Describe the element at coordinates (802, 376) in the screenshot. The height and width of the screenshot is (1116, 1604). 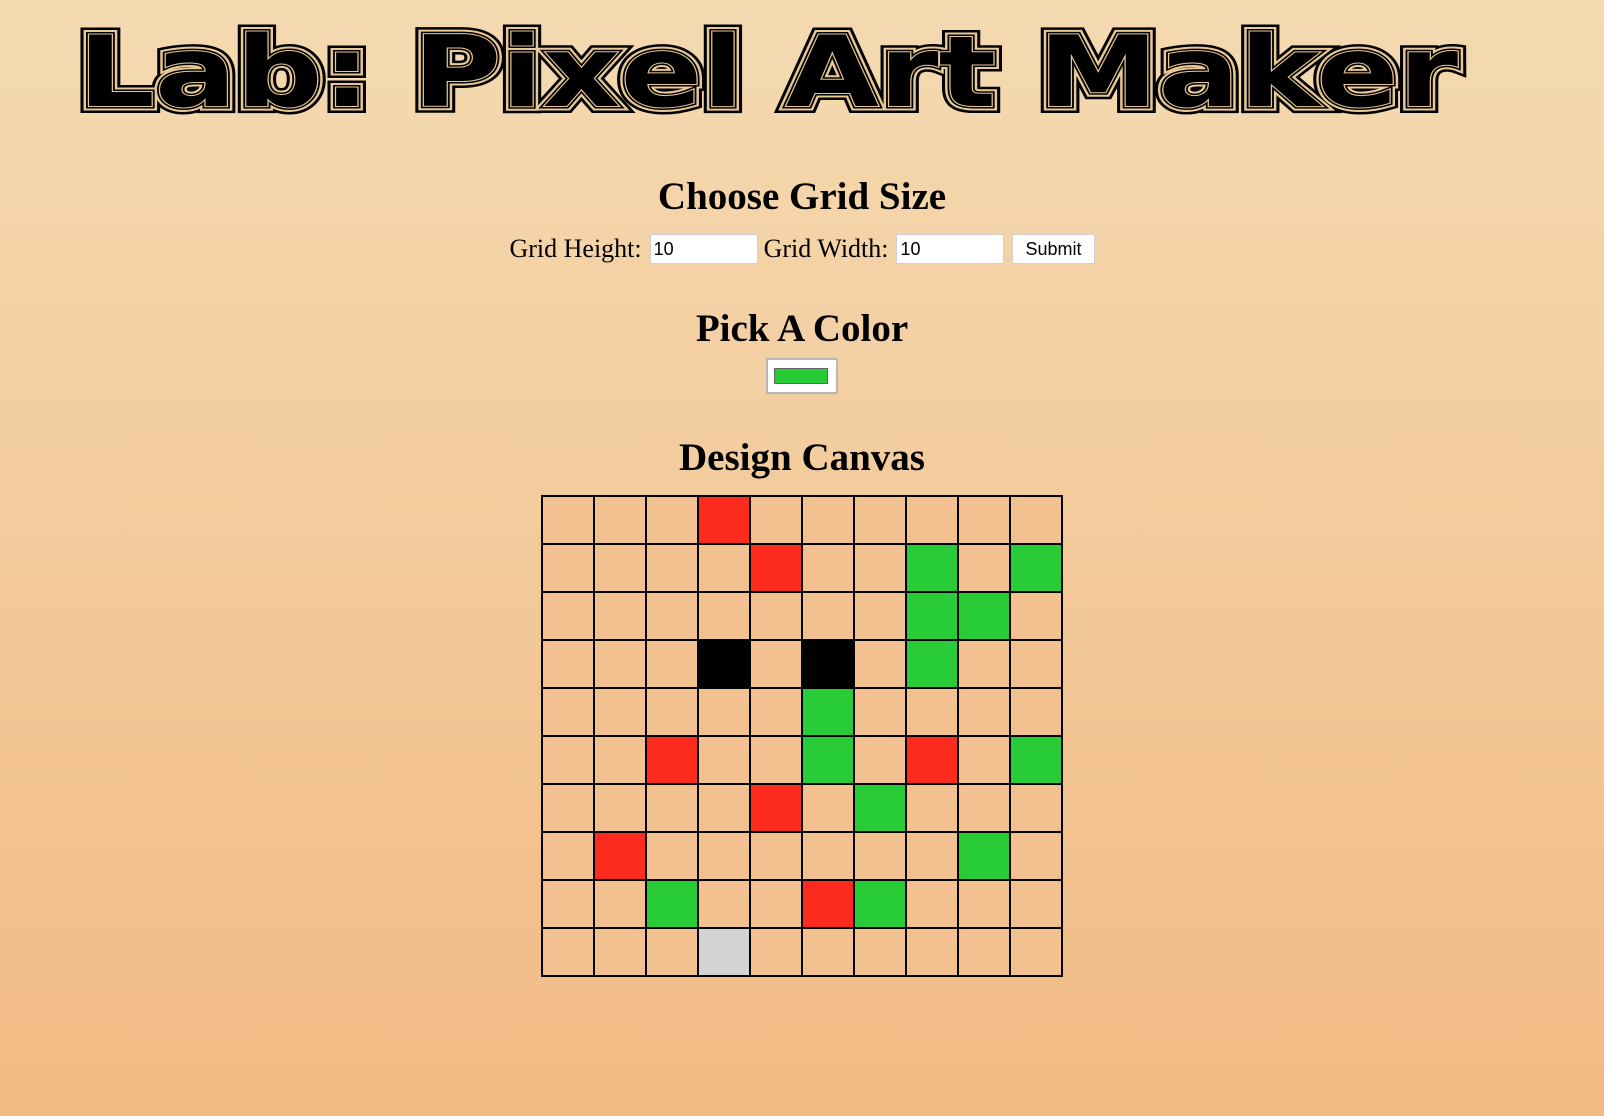
I see `color-picker-input` at that location.